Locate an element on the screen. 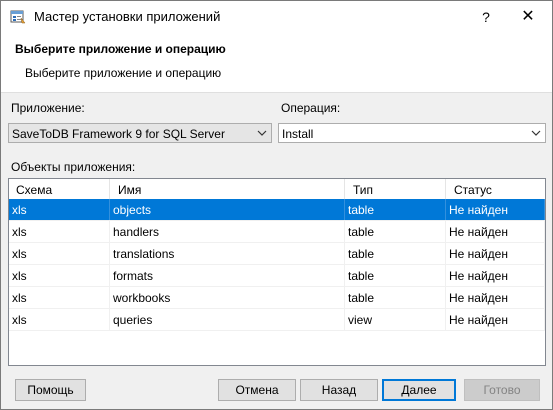  table-row: xls formats table Не найден is located at coordinates (277, 276).